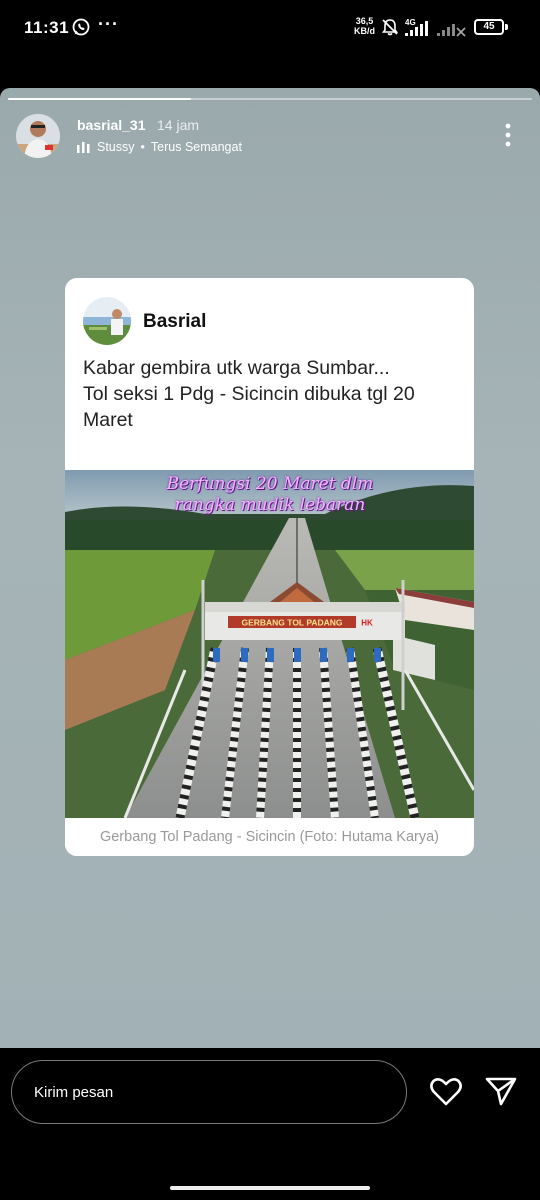  I want to click on signal-icon, so click(435, 29).